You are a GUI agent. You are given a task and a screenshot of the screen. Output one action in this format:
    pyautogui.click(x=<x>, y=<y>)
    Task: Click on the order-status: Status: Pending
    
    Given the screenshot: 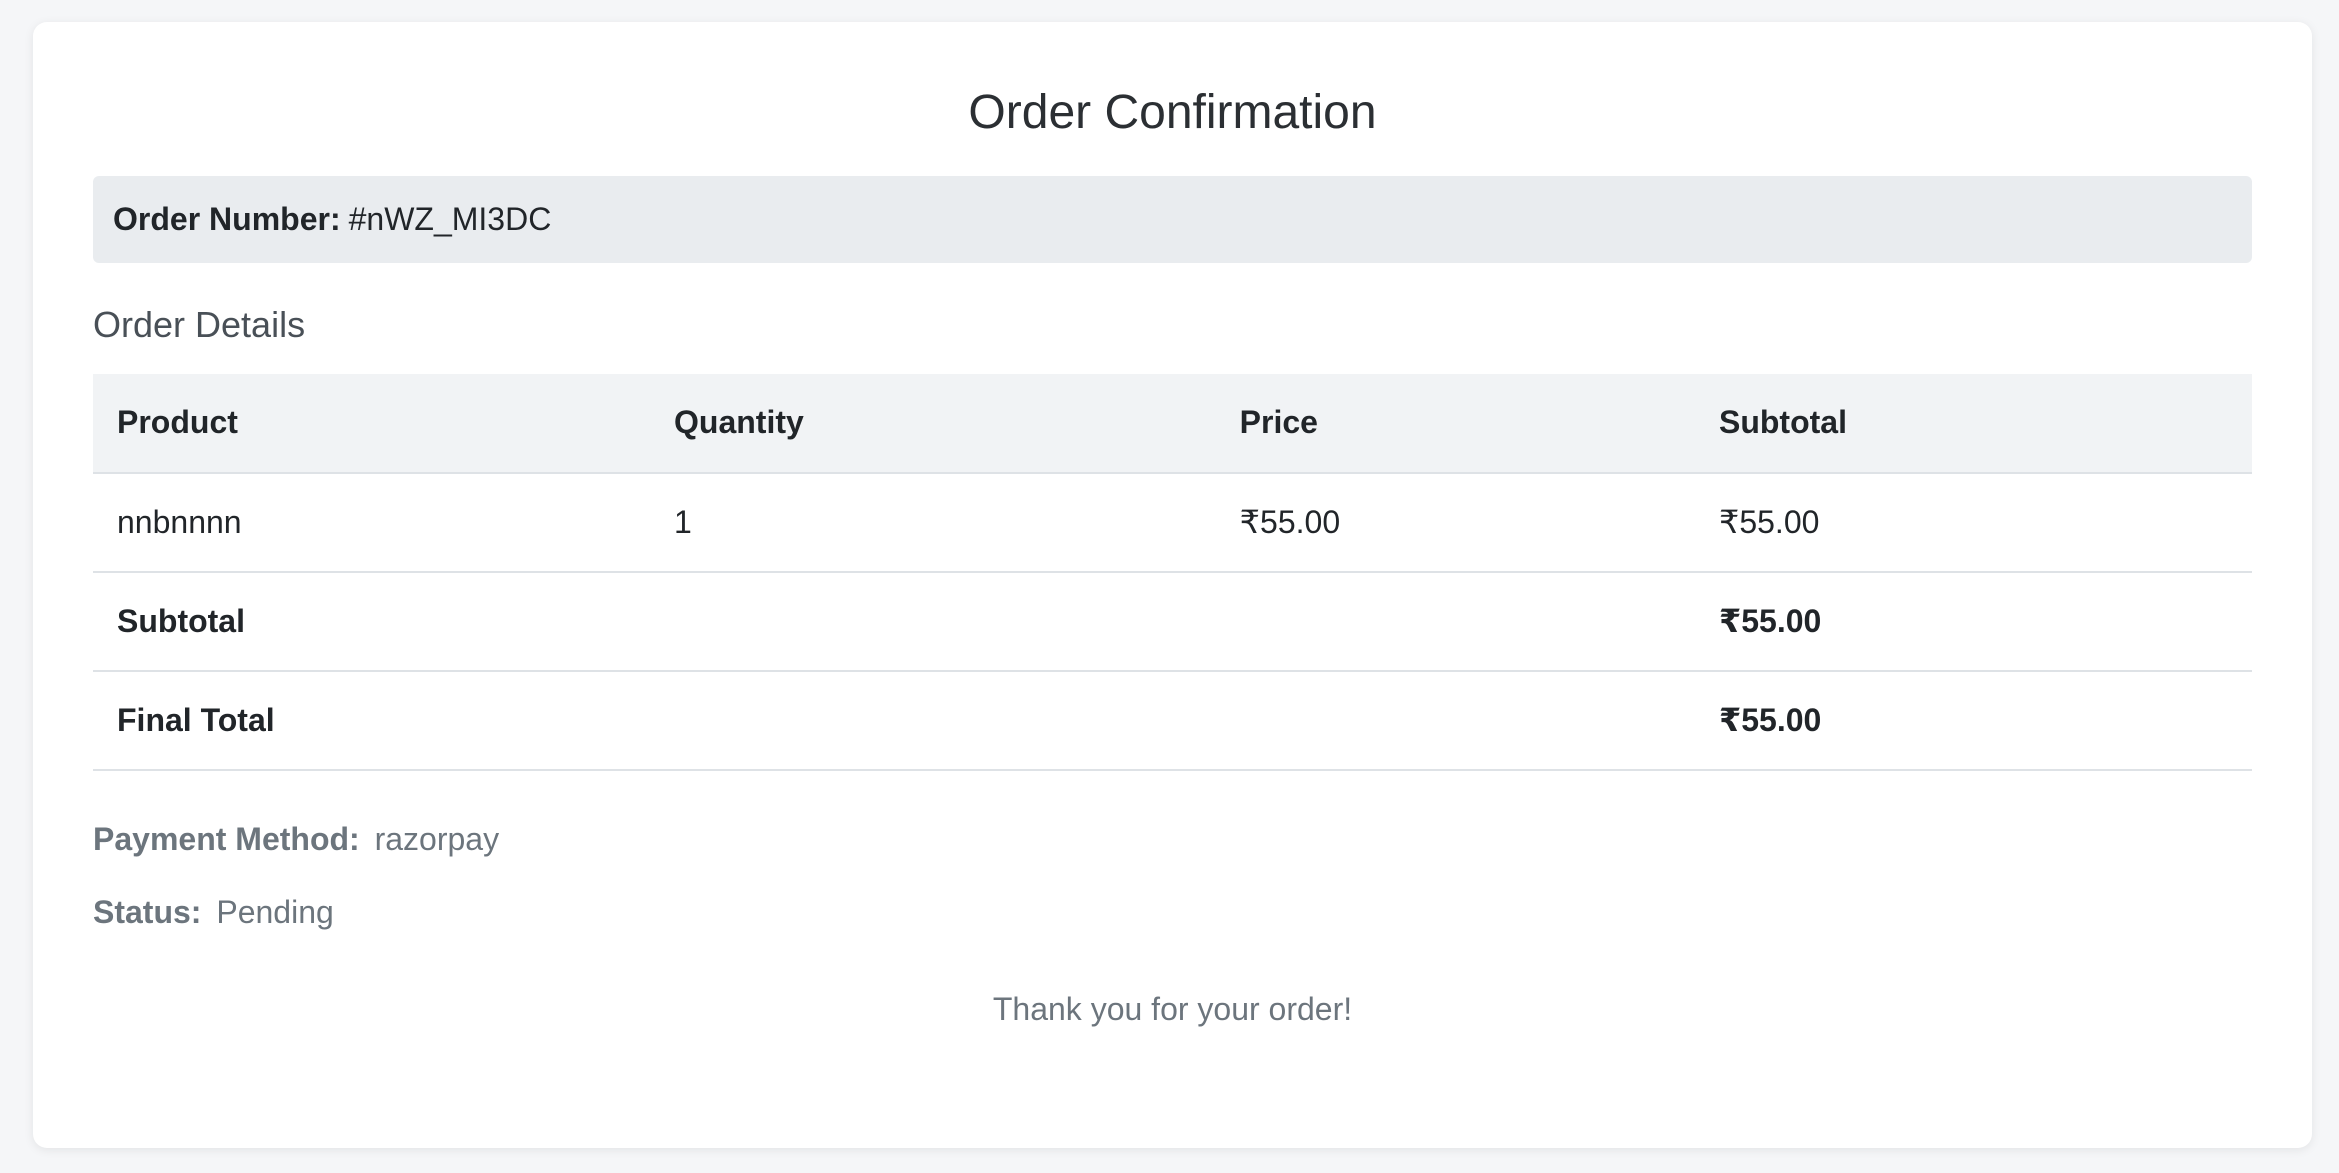 What is the action you would take?
    pyautogui.click(x=1172, y=912)
    